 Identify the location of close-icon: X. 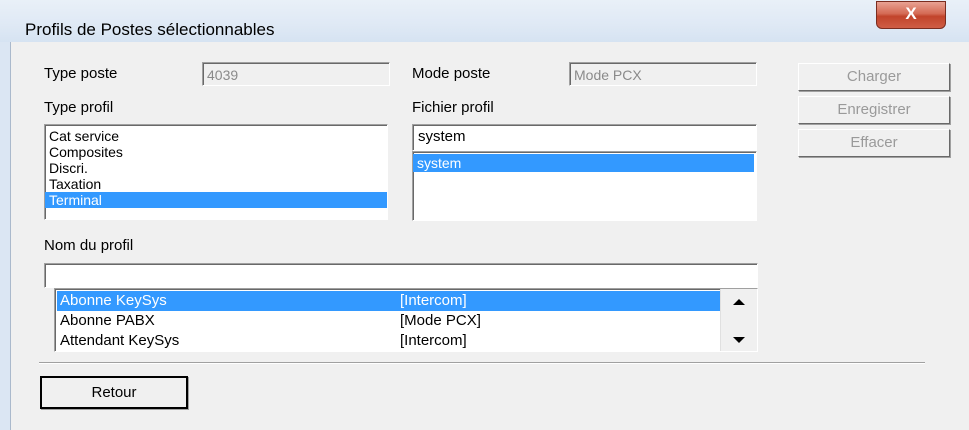
(911, 13).